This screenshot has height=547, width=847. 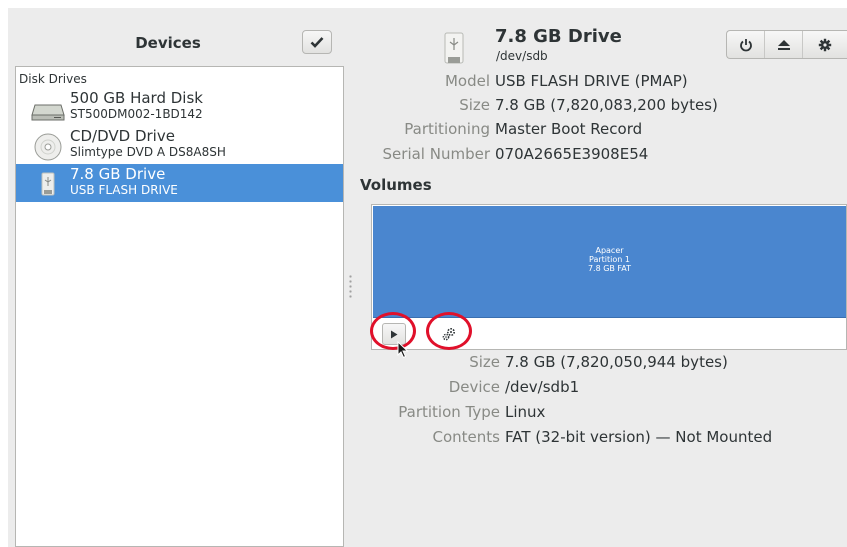 I want to click on device-name: 500 GB Hard Disk, so click(x=136, y=98).